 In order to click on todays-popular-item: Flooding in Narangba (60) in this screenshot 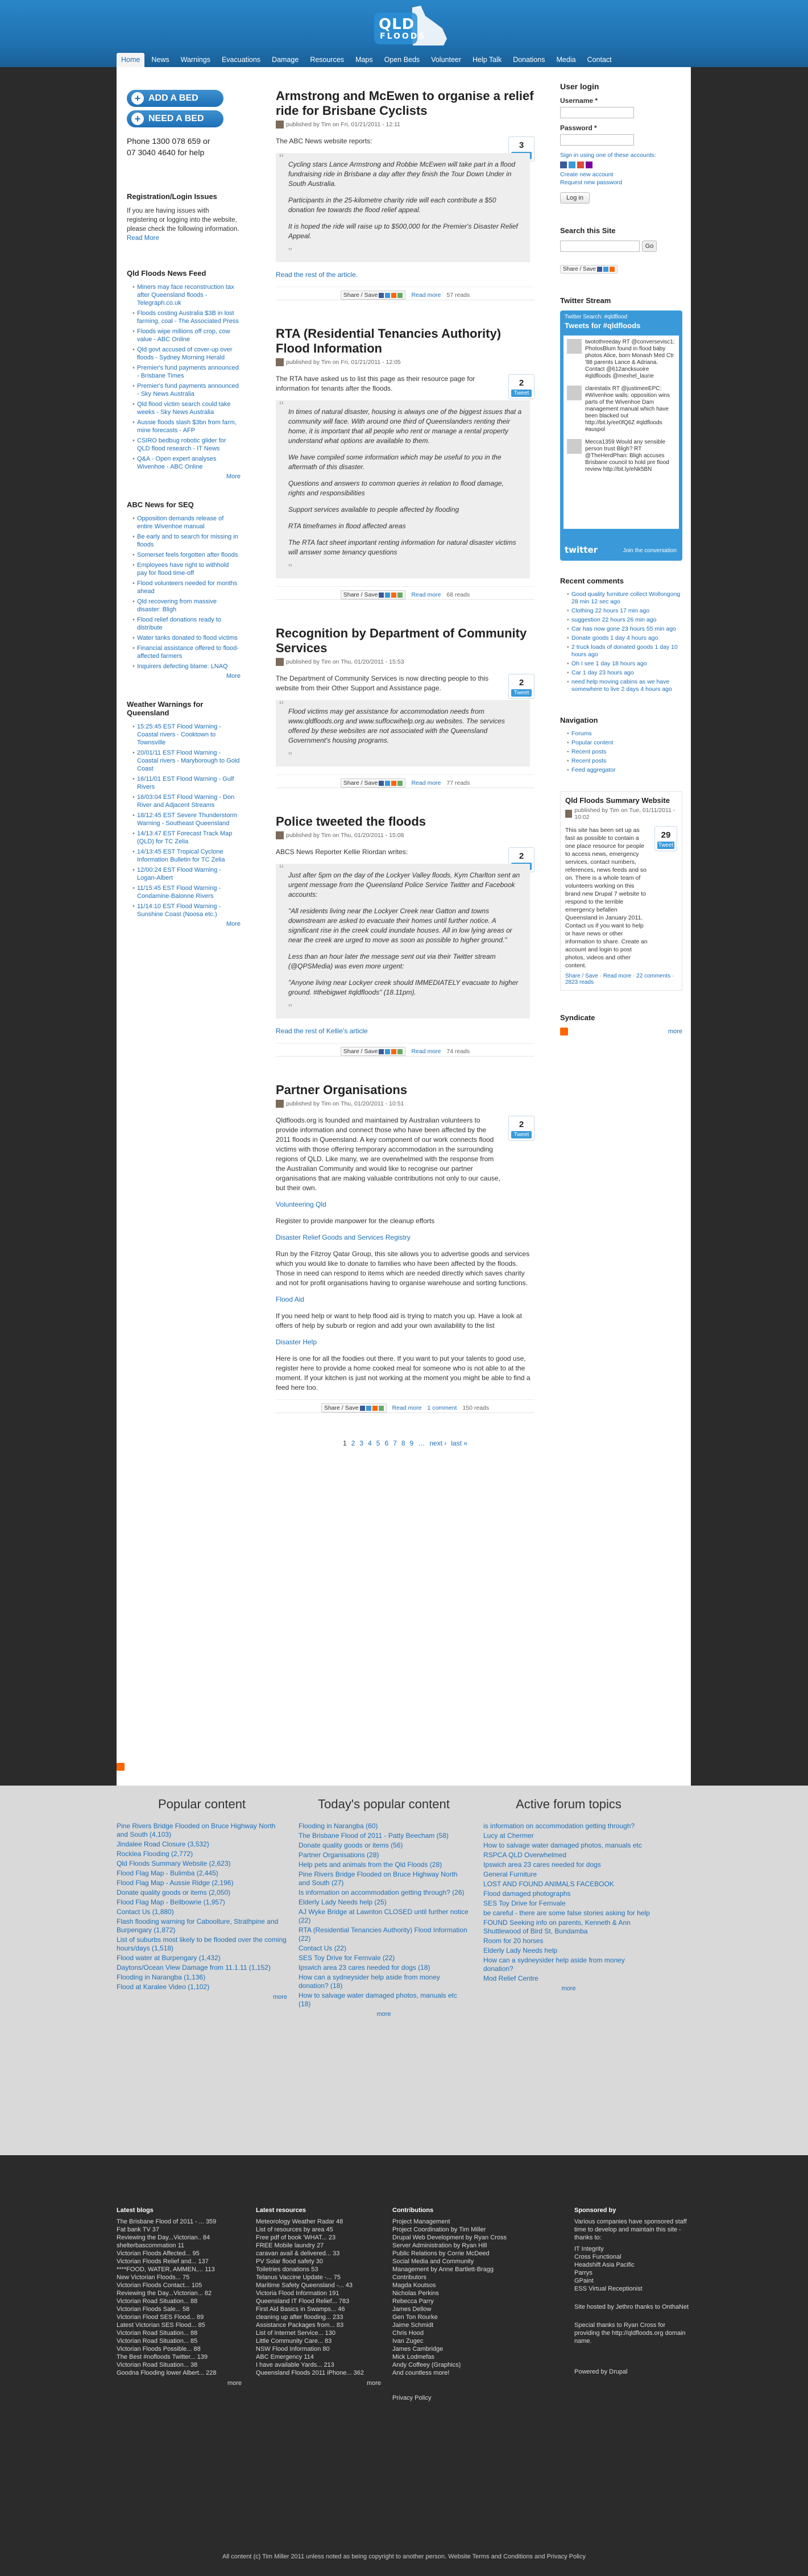, I will do `click(384, 1826)`.